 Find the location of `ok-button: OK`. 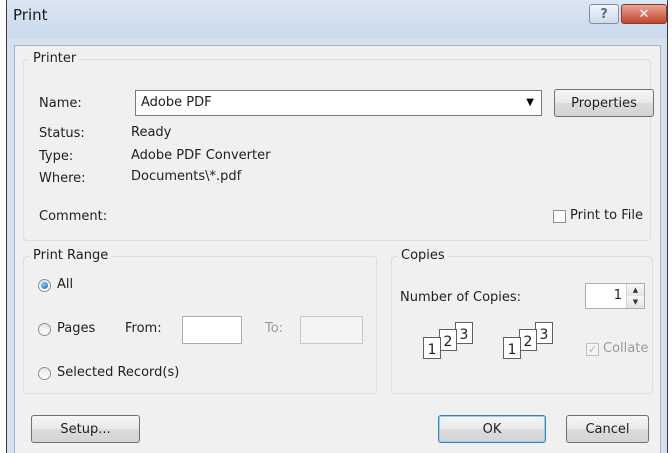

ok-button: OK is located at coordinates (492, 429).